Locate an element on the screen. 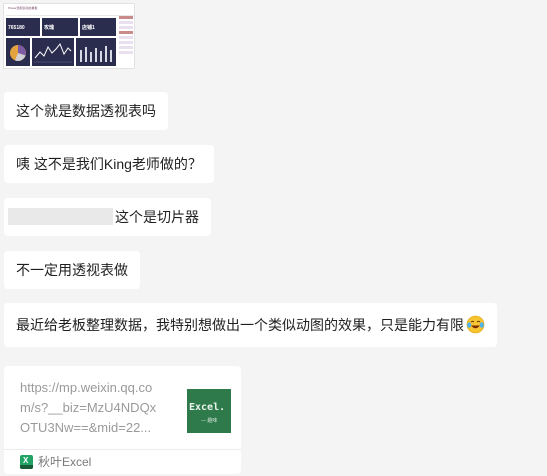 This screenshot has width=547, height=476. dashboard-screenshot-thumbnail: Power透视表动态看板 765180 攻瑰 店铺1 is located at coordinates (69, 36).